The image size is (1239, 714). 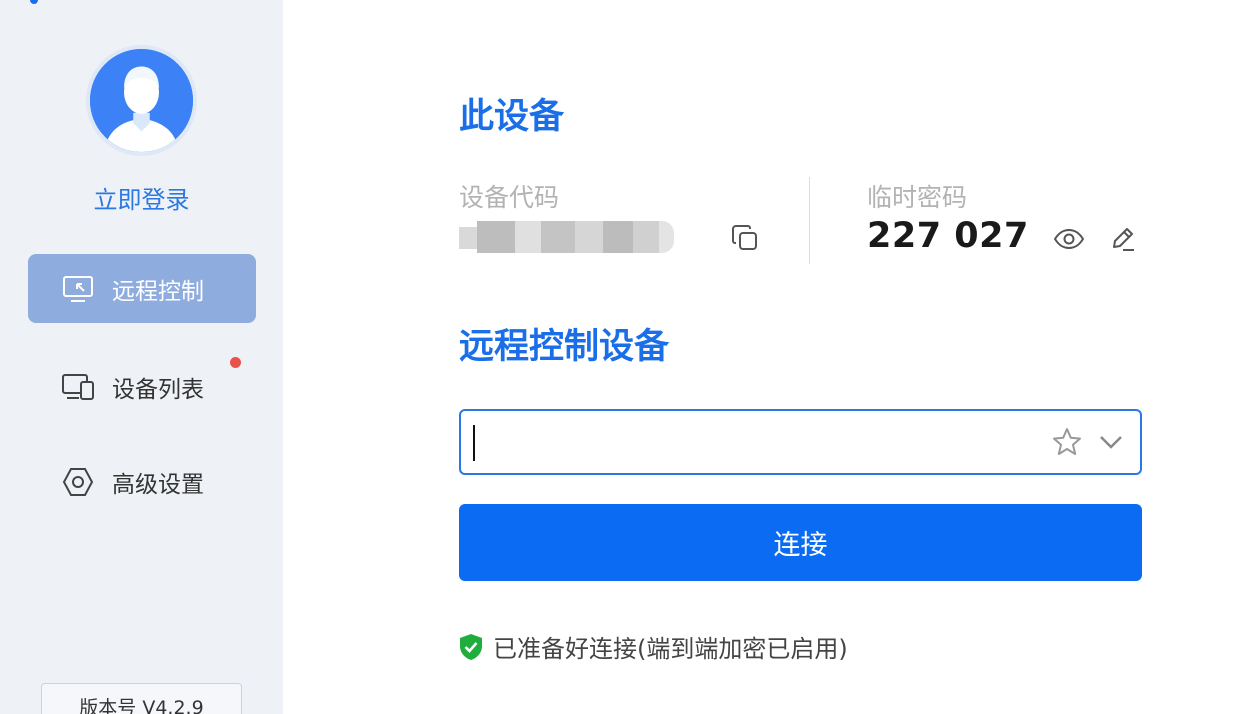 I want to click on remote-control-title: 远程控制设备, so click(x=564, y=347).